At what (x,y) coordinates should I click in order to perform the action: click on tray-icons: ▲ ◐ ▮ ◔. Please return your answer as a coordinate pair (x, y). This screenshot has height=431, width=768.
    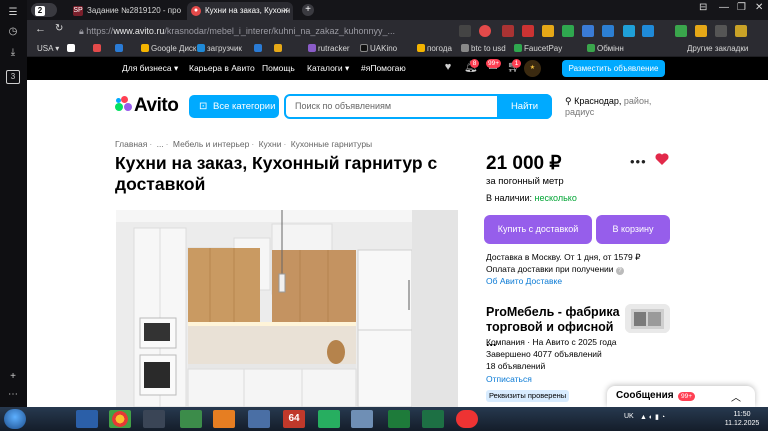
    Looking at the image, I should click on (652, 417).